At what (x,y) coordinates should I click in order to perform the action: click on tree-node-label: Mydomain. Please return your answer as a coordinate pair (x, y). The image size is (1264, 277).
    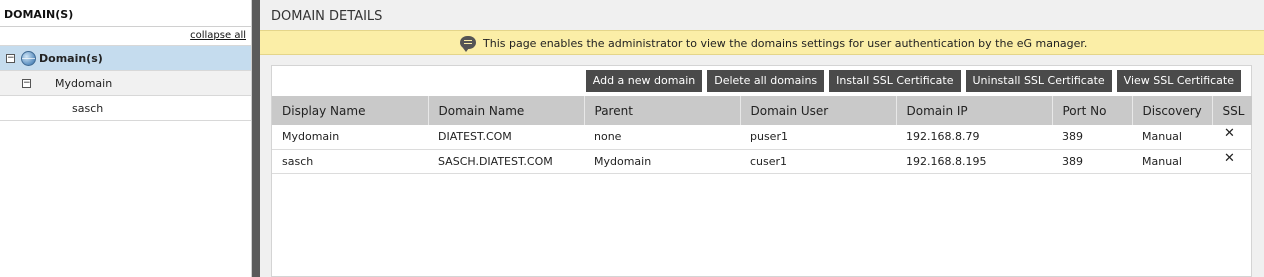
    Looking at the image, I should click on (83, 83).